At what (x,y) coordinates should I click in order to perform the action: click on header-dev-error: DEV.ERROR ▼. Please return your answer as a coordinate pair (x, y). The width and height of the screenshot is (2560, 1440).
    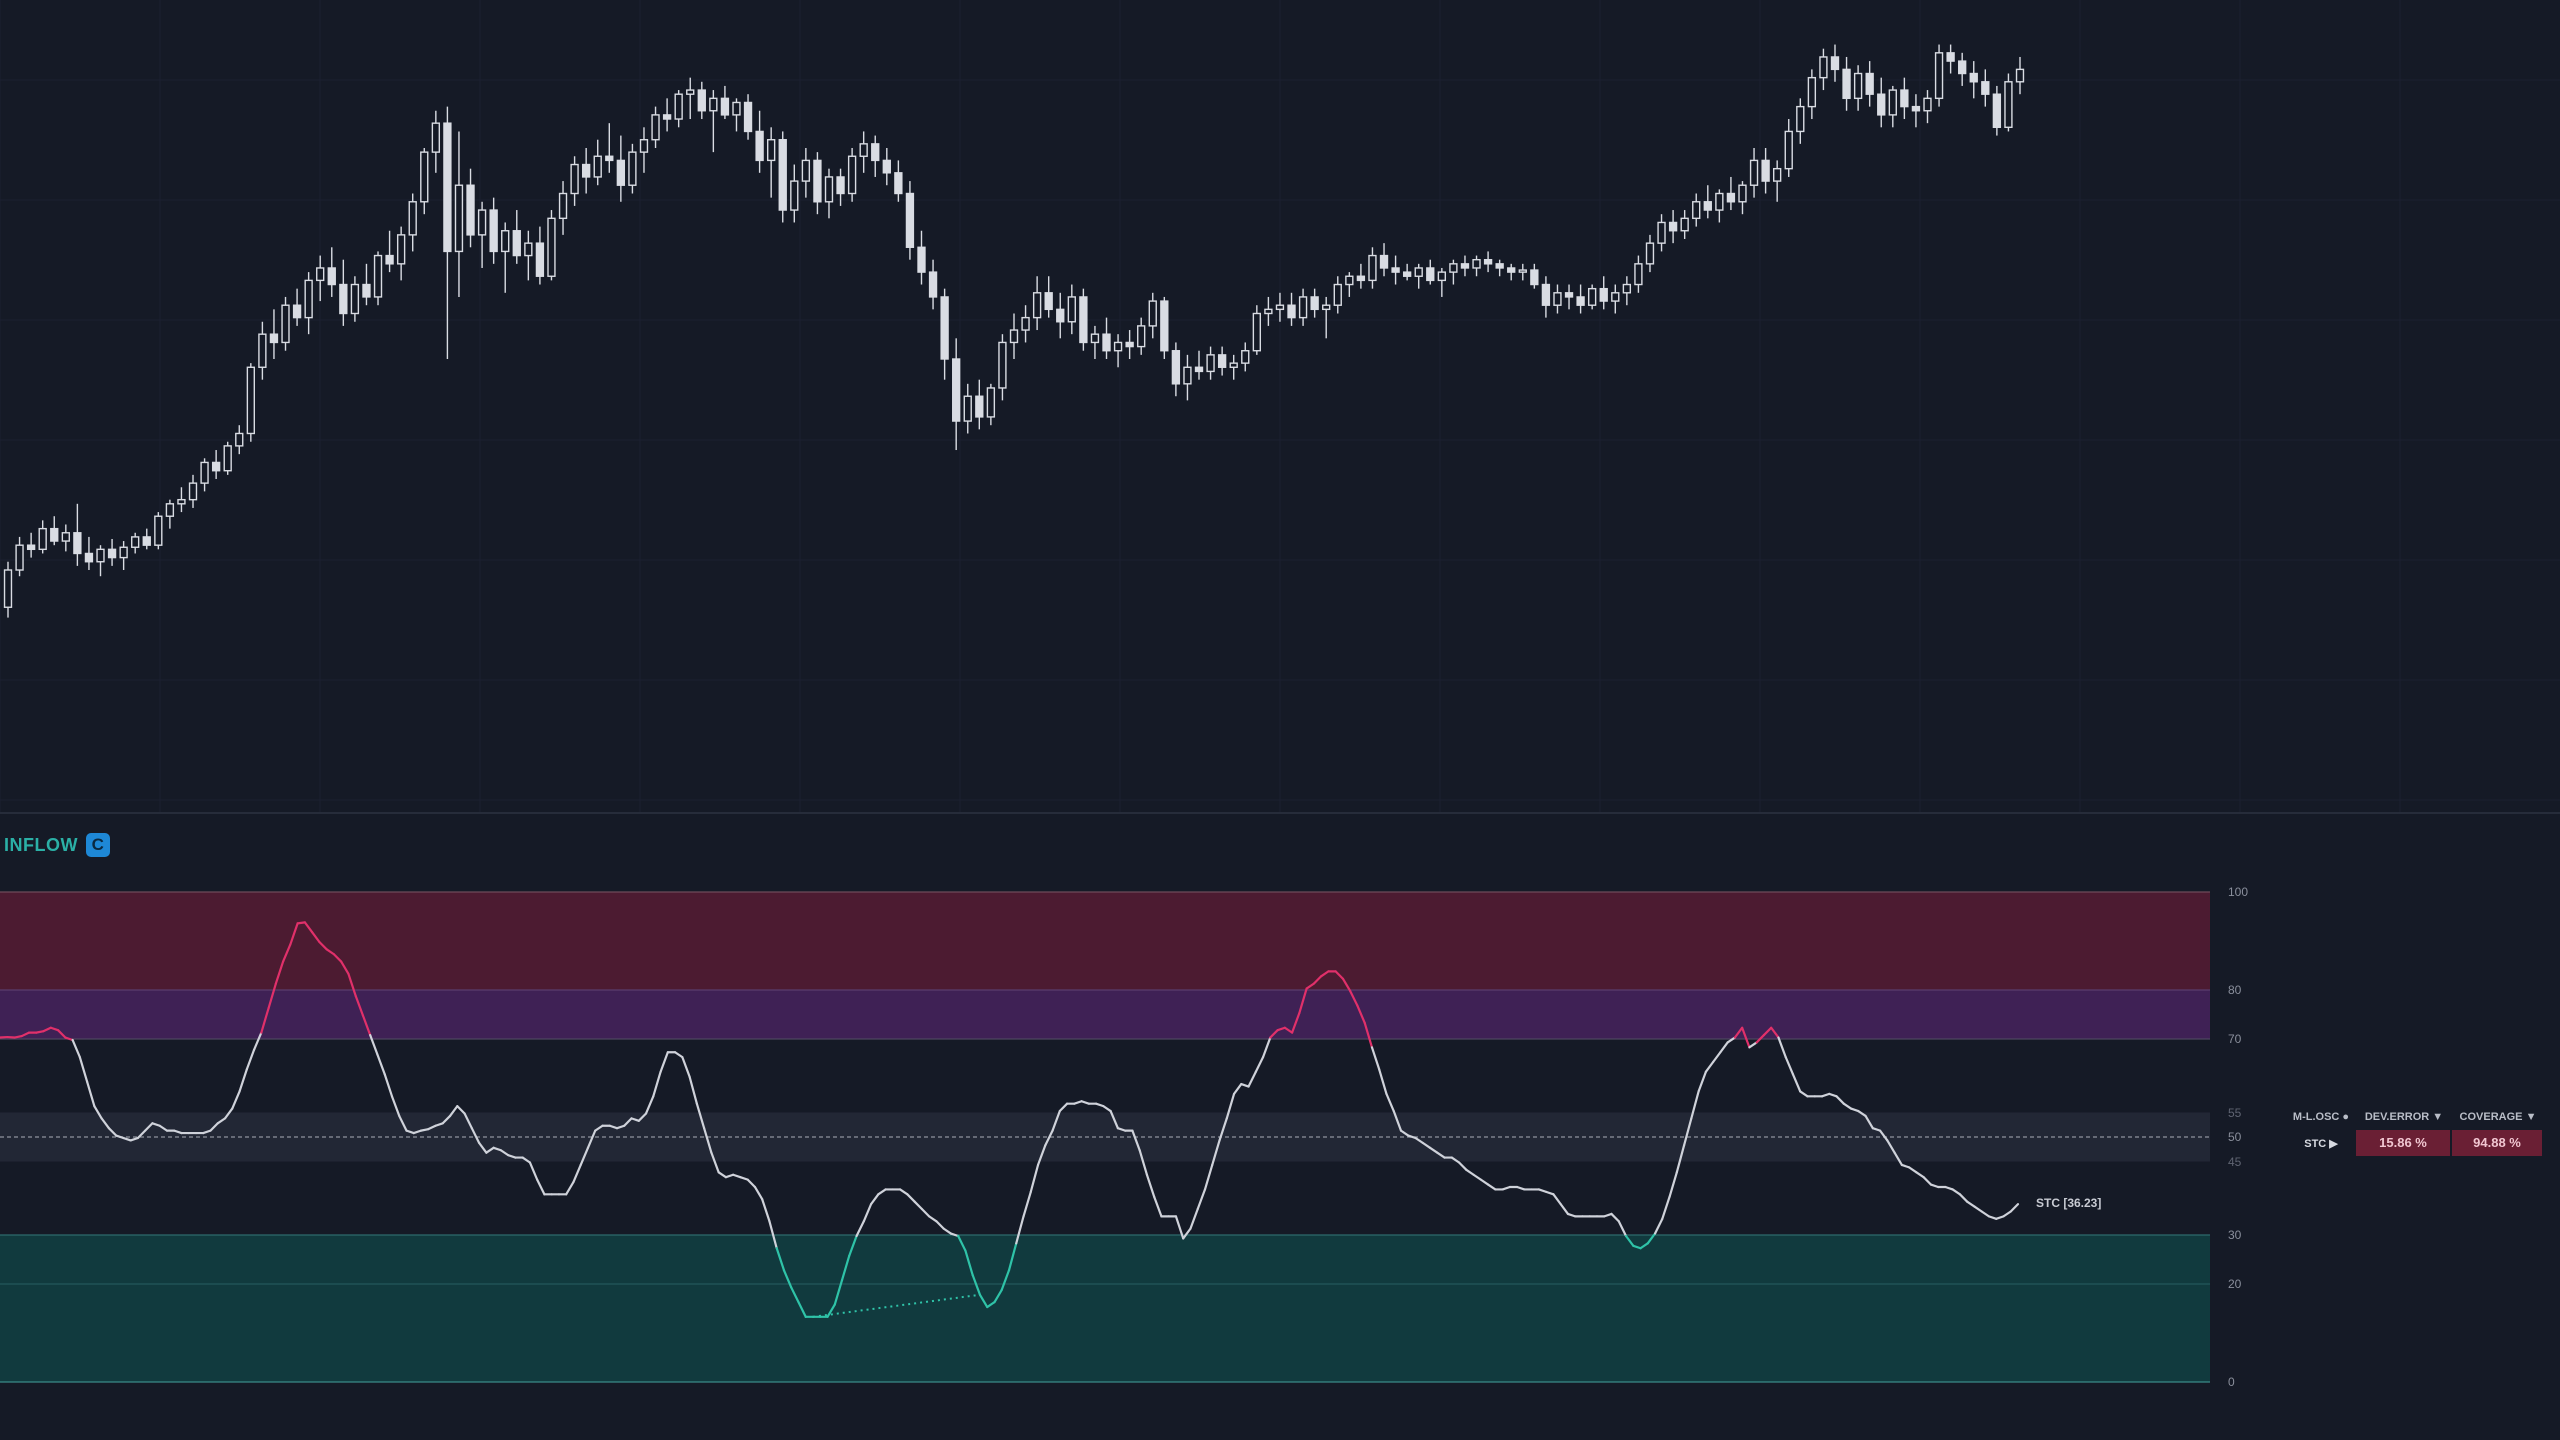
    Looking at the image, I should click on (2404, 1117).